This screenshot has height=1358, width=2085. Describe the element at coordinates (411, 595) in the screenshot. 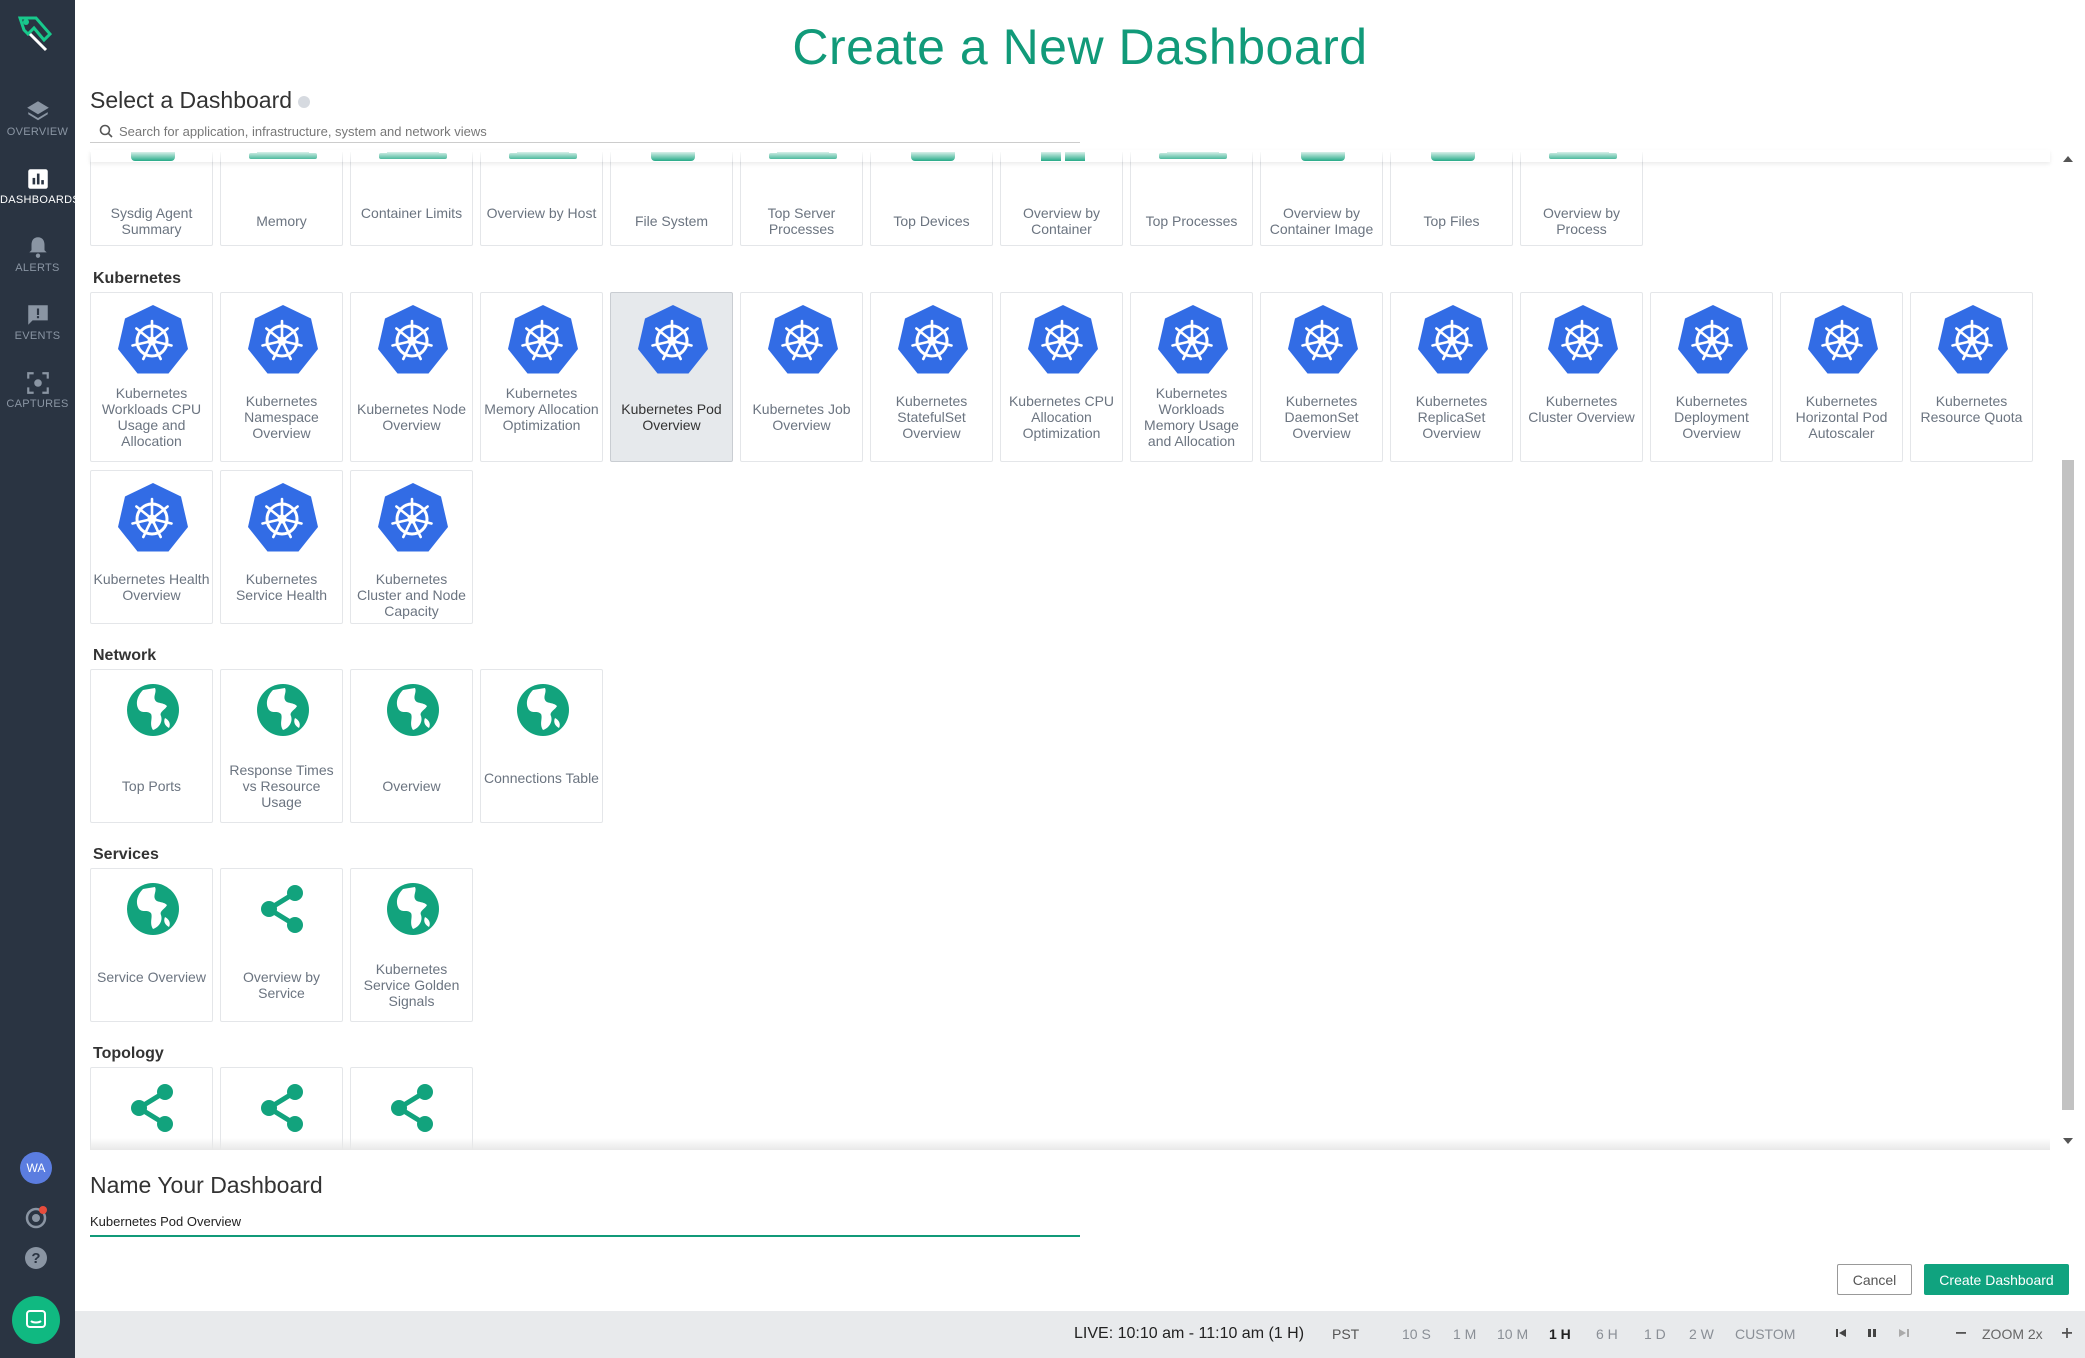

I see `tile-label: Kubernetes Cluster and Node Capacity` at that location.